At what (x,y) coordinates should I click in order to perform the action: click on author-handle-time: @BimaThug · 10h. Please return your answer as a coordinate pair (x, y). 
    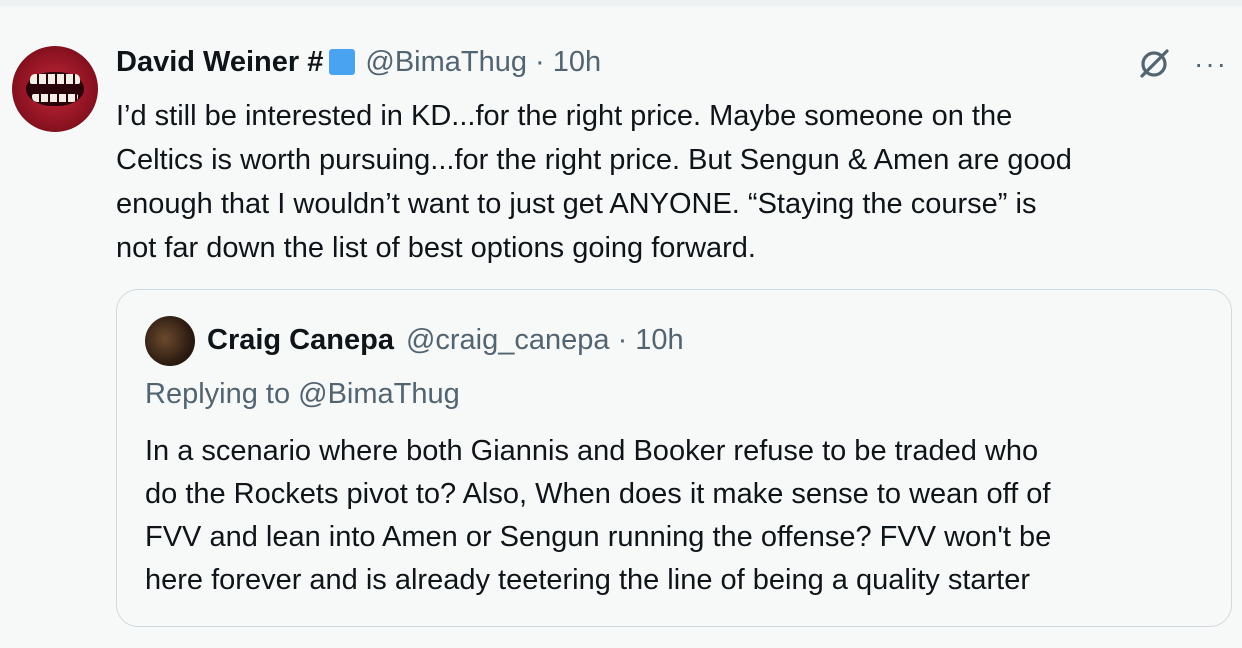
    Looking at the image, I should click on (483, 62).